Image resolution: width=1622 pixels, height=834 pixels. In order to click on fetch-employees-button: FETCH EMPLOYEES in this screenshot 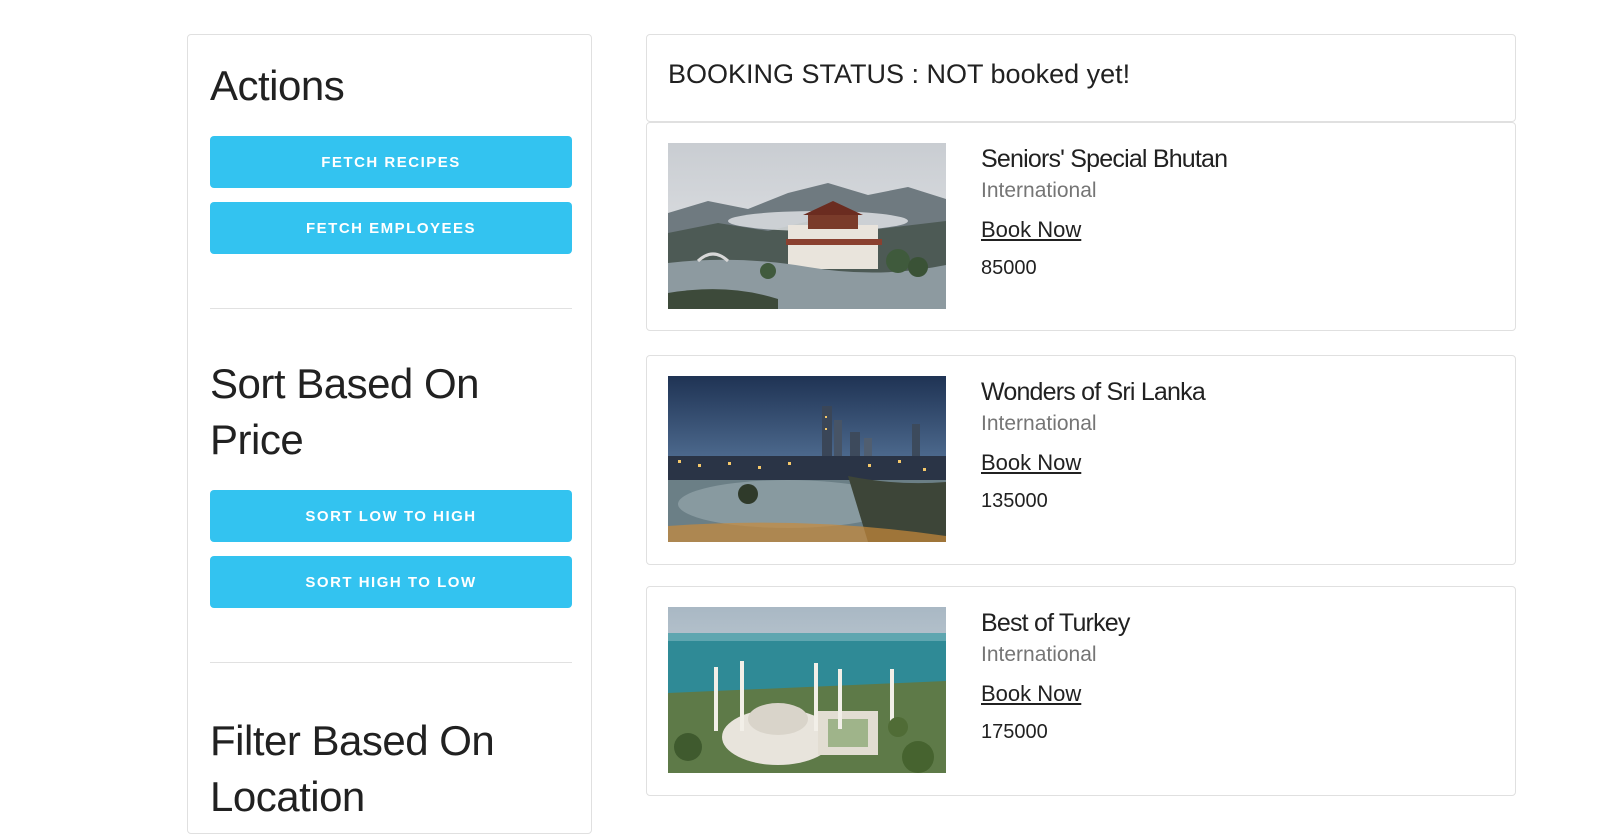, I will do `click(391, 228)`.